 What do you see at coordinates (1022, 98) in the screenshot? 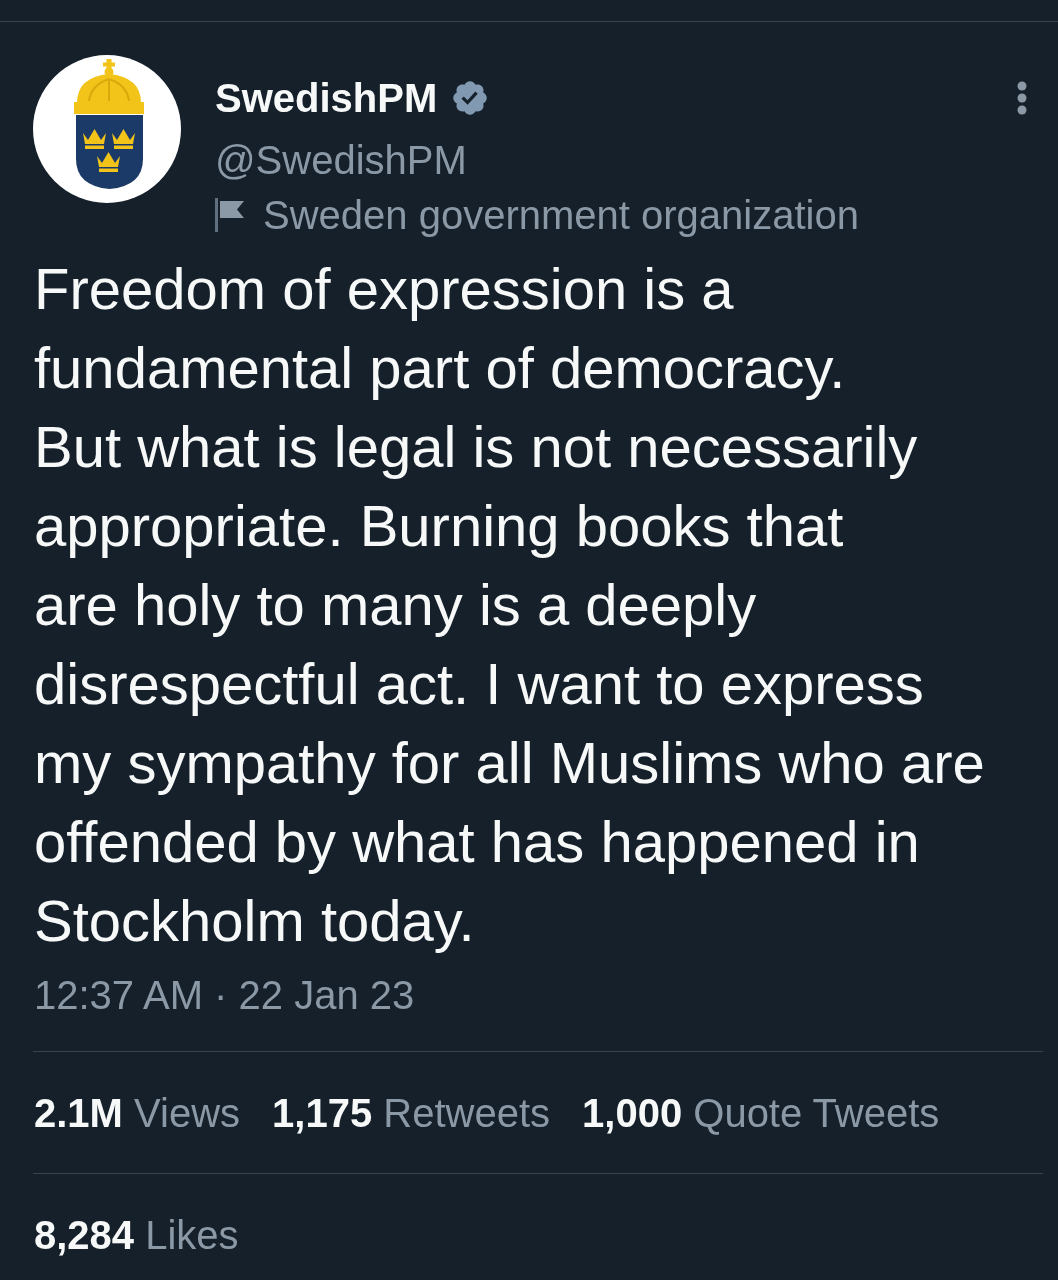
I see `more-options-icon` at bounding box center [1022, 98].